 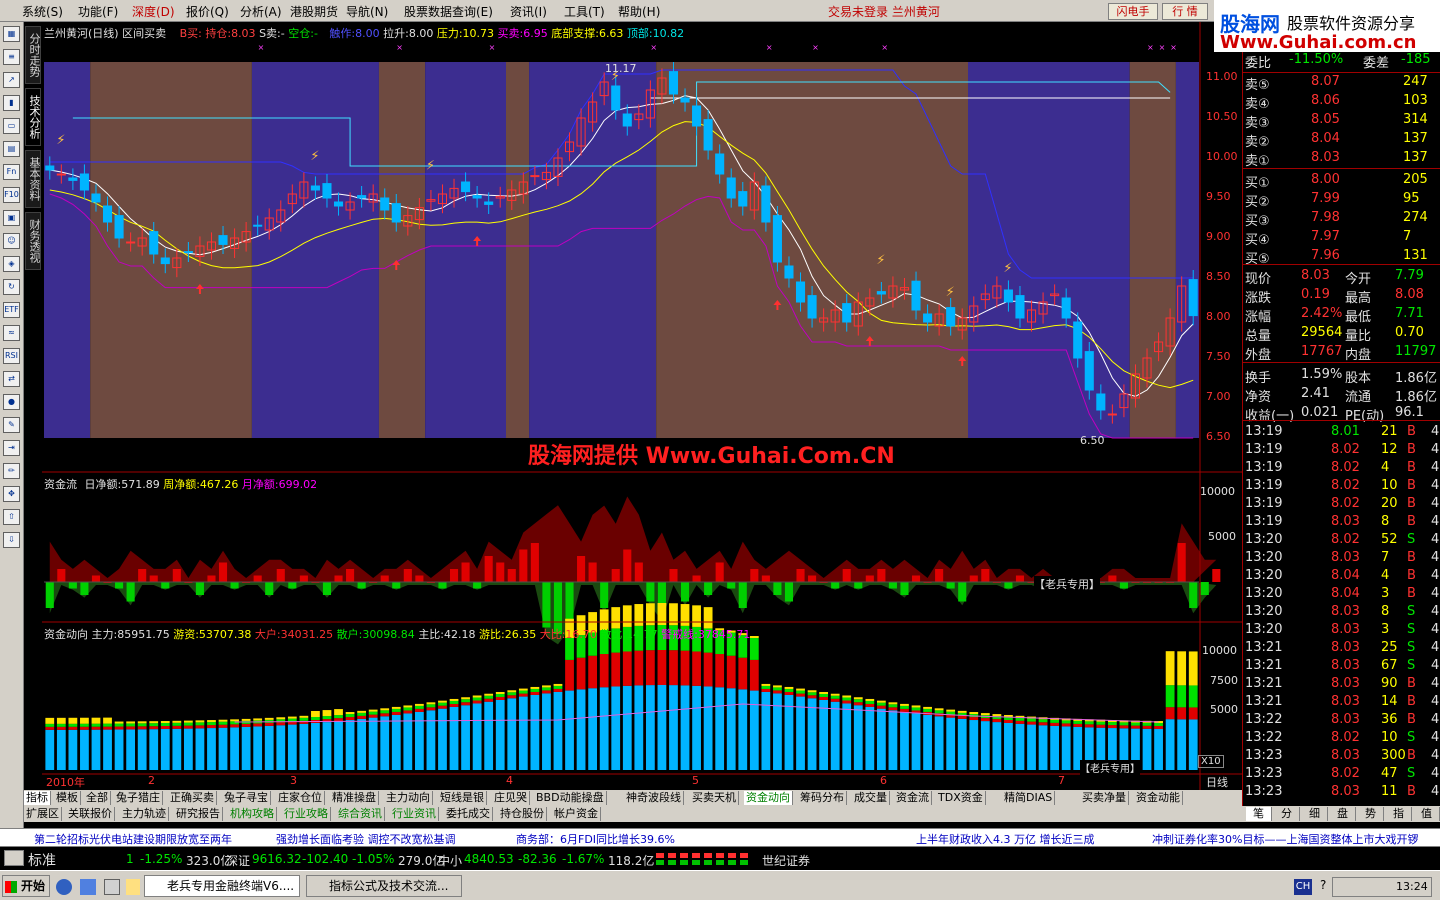 I want to click on extend-tab: 行业攻略, so click(x=306, y=814).